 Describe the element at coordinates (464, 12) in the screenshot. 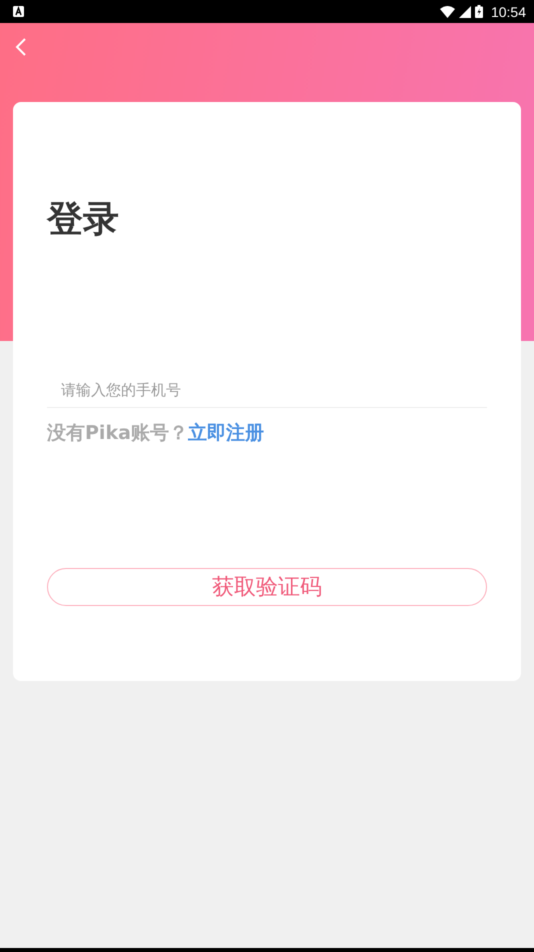

I see `signal-icon` at that location.